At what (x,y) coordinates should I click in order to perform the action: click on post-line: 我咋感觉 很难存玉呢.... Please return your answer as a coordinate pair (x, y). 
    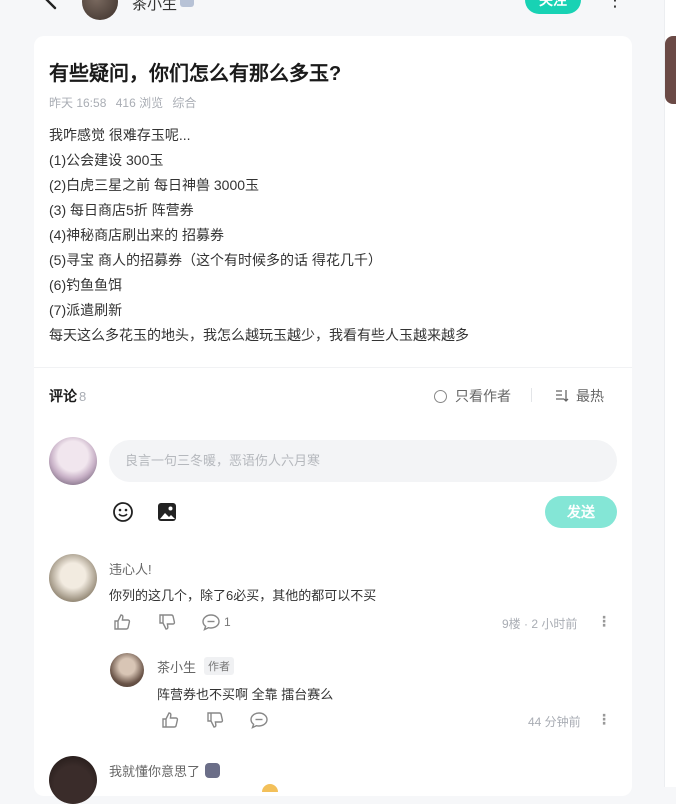
    Looking at the image, I should click on (120, 135).